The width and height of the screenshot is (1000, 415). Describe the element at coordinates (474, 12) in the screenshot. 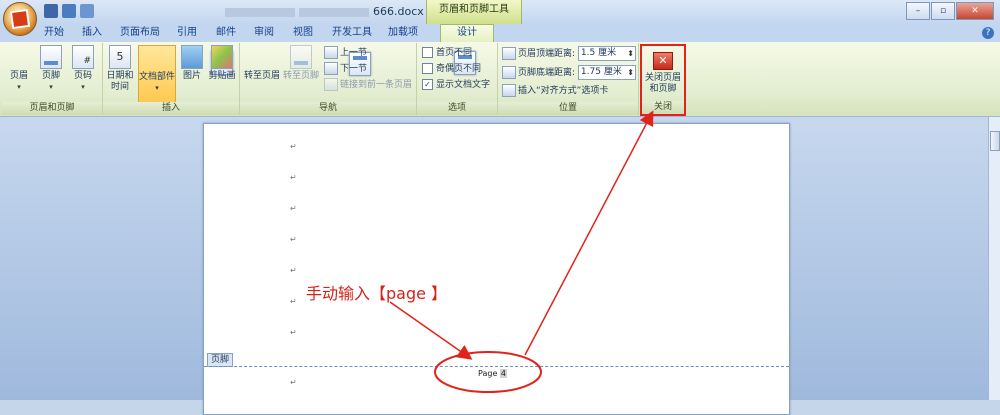

I see `context-tab-header-footer-tools: 页眉和页脚工具` at that location.